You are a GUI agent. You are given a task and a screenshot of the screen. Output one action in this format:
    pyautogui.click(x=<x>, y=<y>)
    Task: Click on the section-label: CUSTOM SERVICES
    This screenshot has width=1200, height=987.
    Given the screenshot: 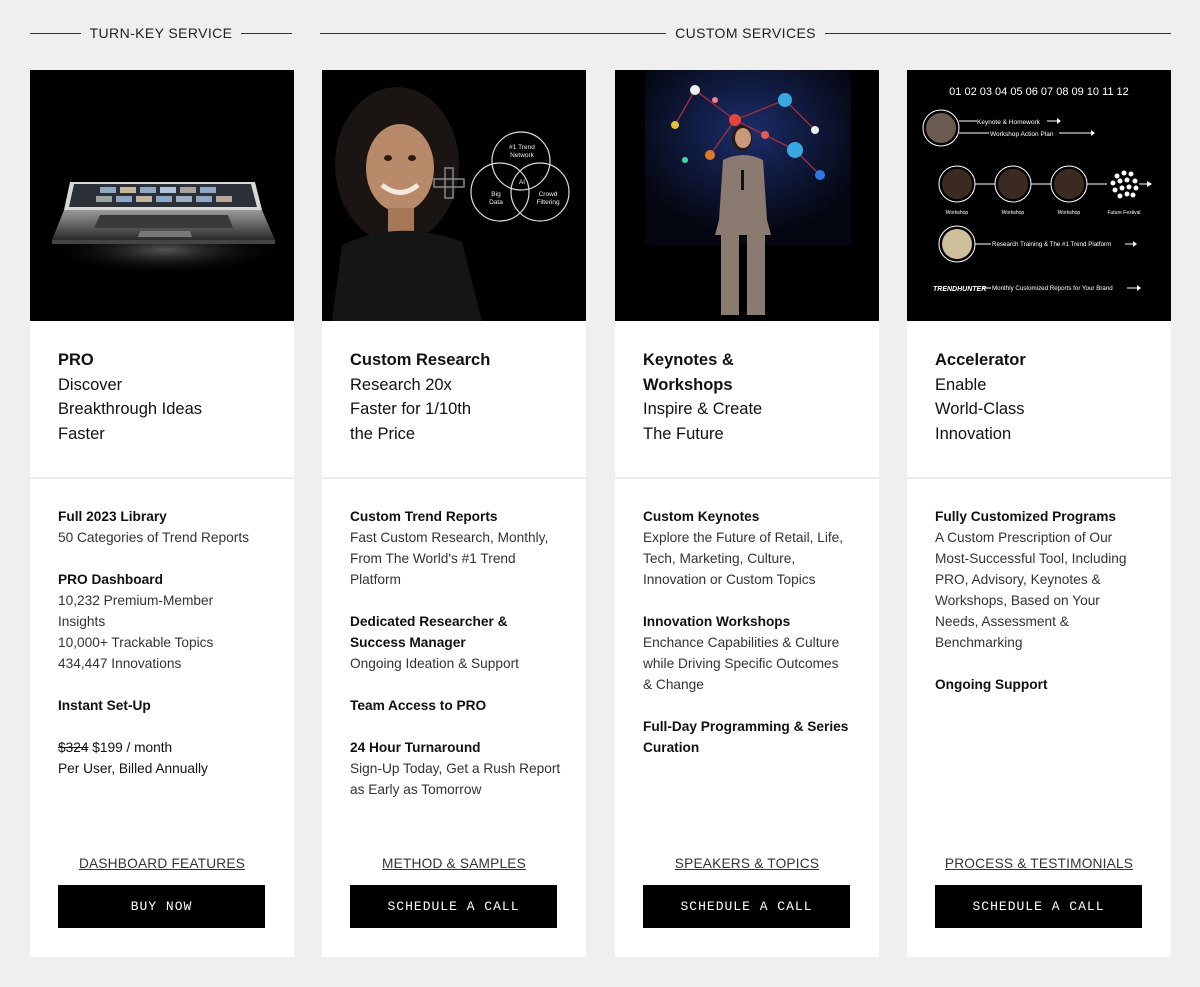 What is the action you would take?
    pyautogui.click(x=745, y=33)
    